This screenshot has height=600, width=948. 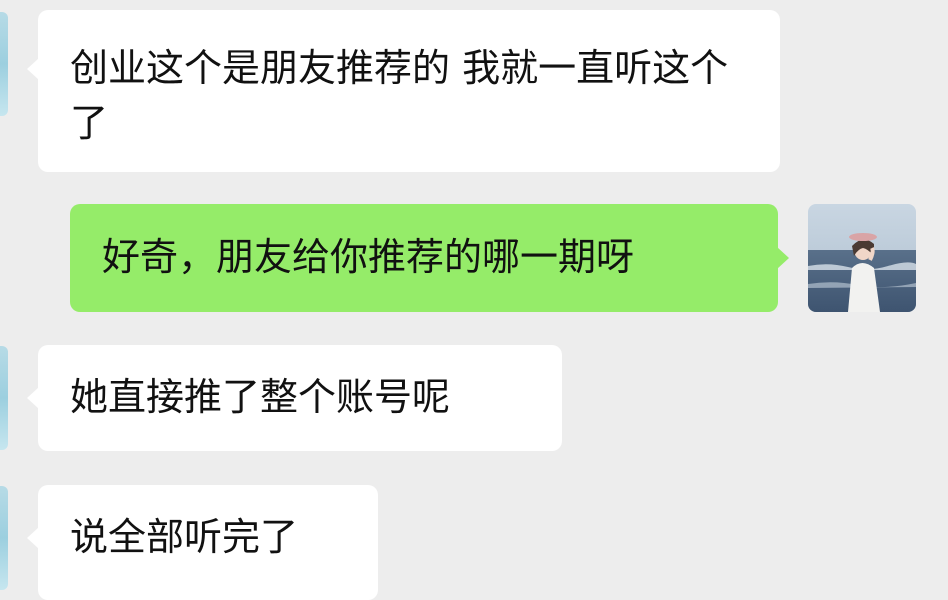 I want to click on message-bubble-sent: 好奇，朋友给你推荐的哪一期呀, so click(x=429, y=258).